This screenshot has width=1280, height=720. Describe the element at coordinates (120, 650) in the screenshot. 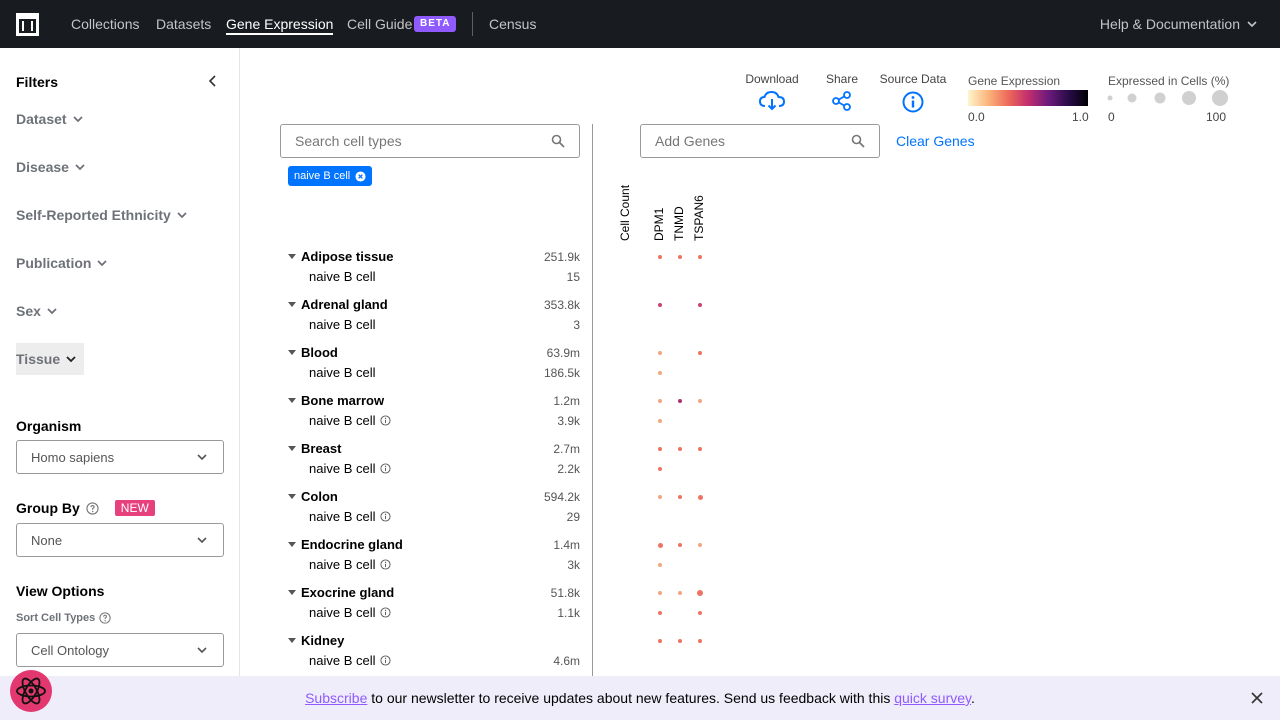

I see `sort-cell-types-dropdown: Cell Ontology` at that location.